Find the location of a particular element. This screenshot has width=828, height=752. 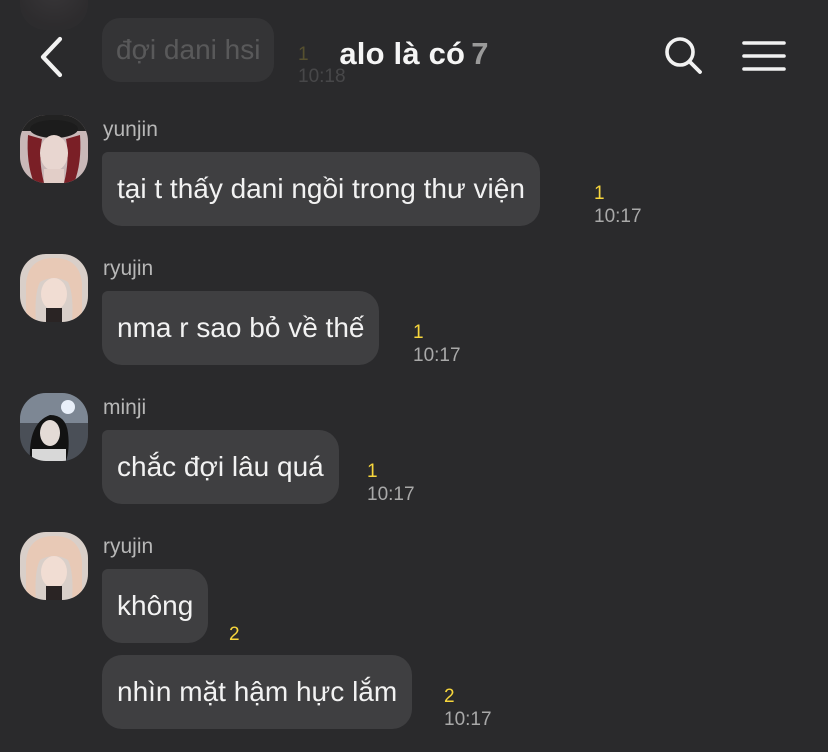

member-count: 7 is located at coordinates (480, 53).